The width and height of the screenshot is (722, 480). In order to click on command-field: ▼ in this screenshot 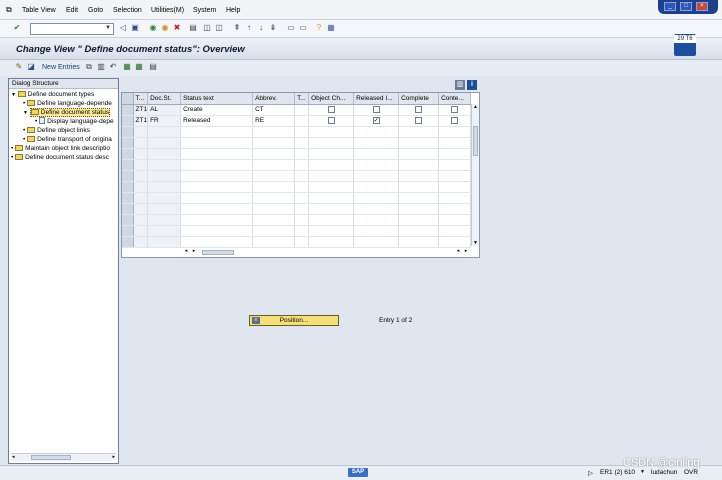, I will do `click(72, 29)`.